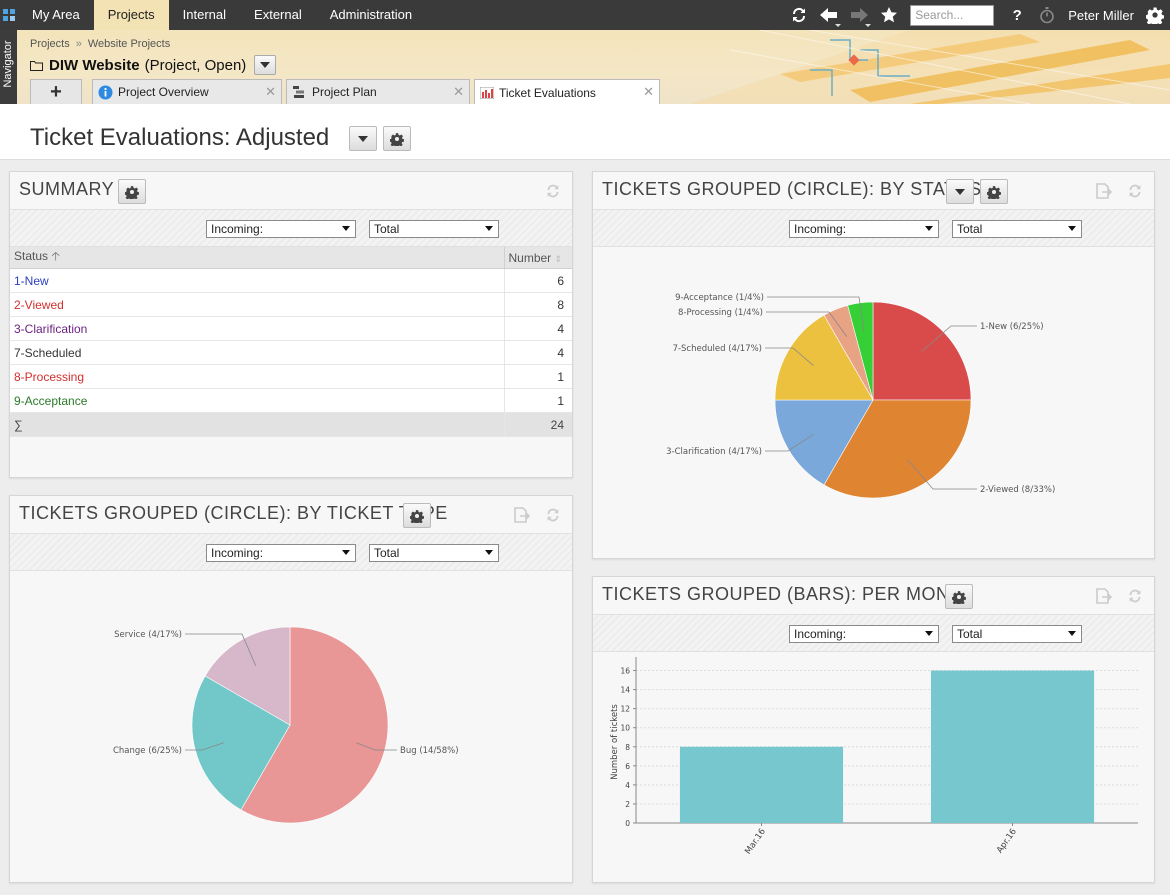 This screenshot has width=1170, height=895. What do you see at coordinates (371, 15) in the screenshot?
I see `menu-administration: Administration` at bounding box center [371, 15].